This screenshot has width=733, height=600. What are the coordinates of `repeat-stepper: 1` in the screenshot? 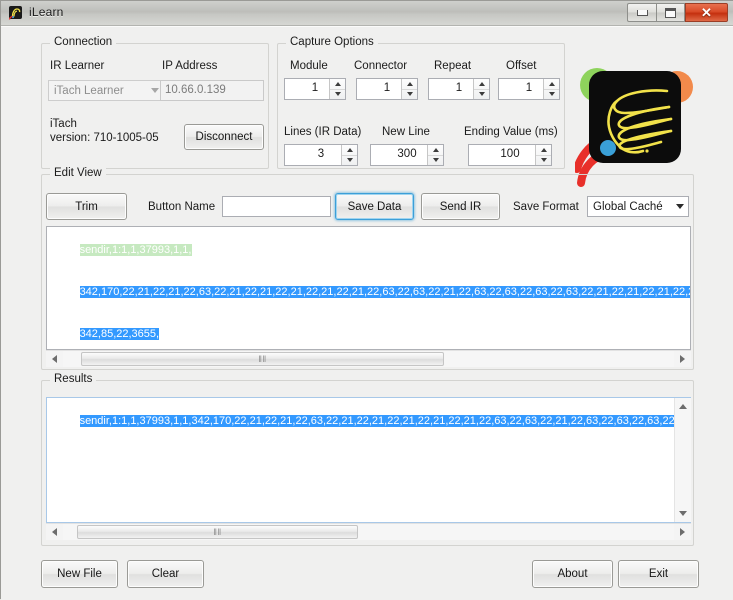 It's located at (459, 89).